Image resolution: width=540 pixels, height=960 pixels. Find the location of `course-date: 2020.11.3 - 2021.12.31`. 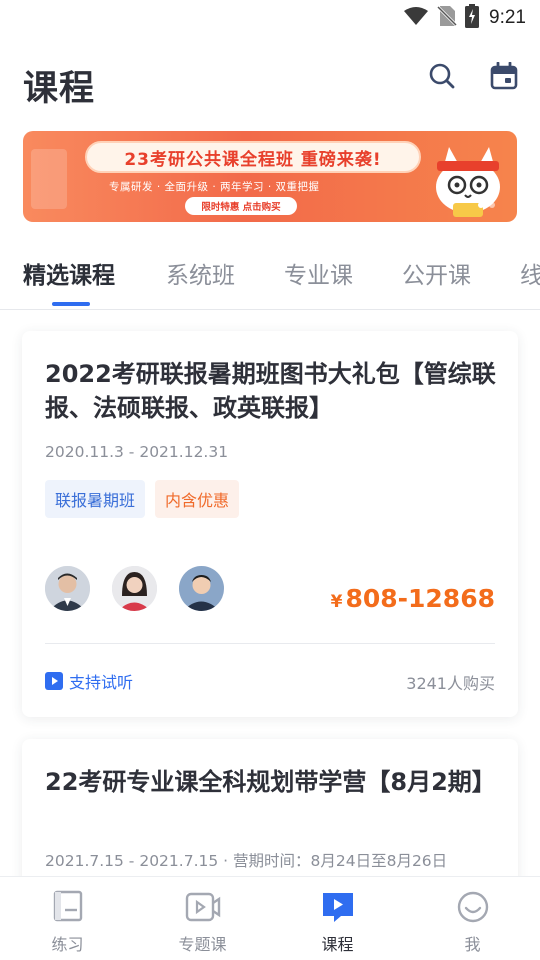

course-date: 2020.11.3 - 2021.12.31 is located at coordinates (137, 452).